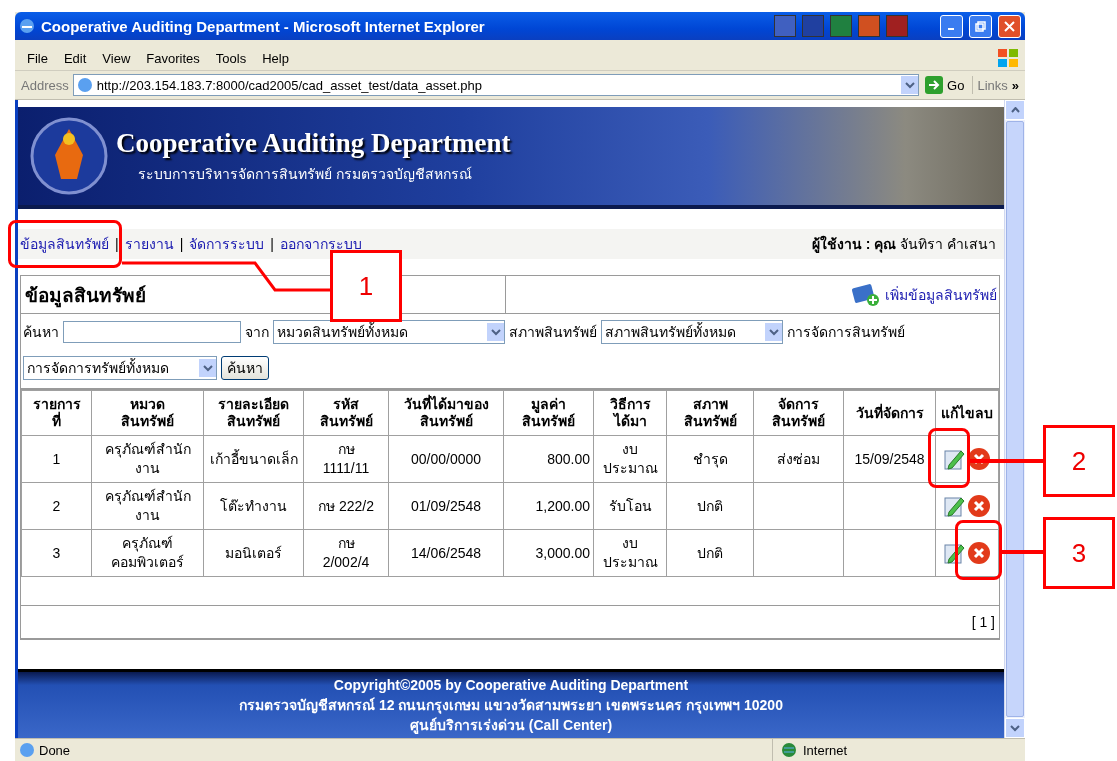 This screenshot has width=1117, height=761. I want to click on restore-button, so click(980, 26).